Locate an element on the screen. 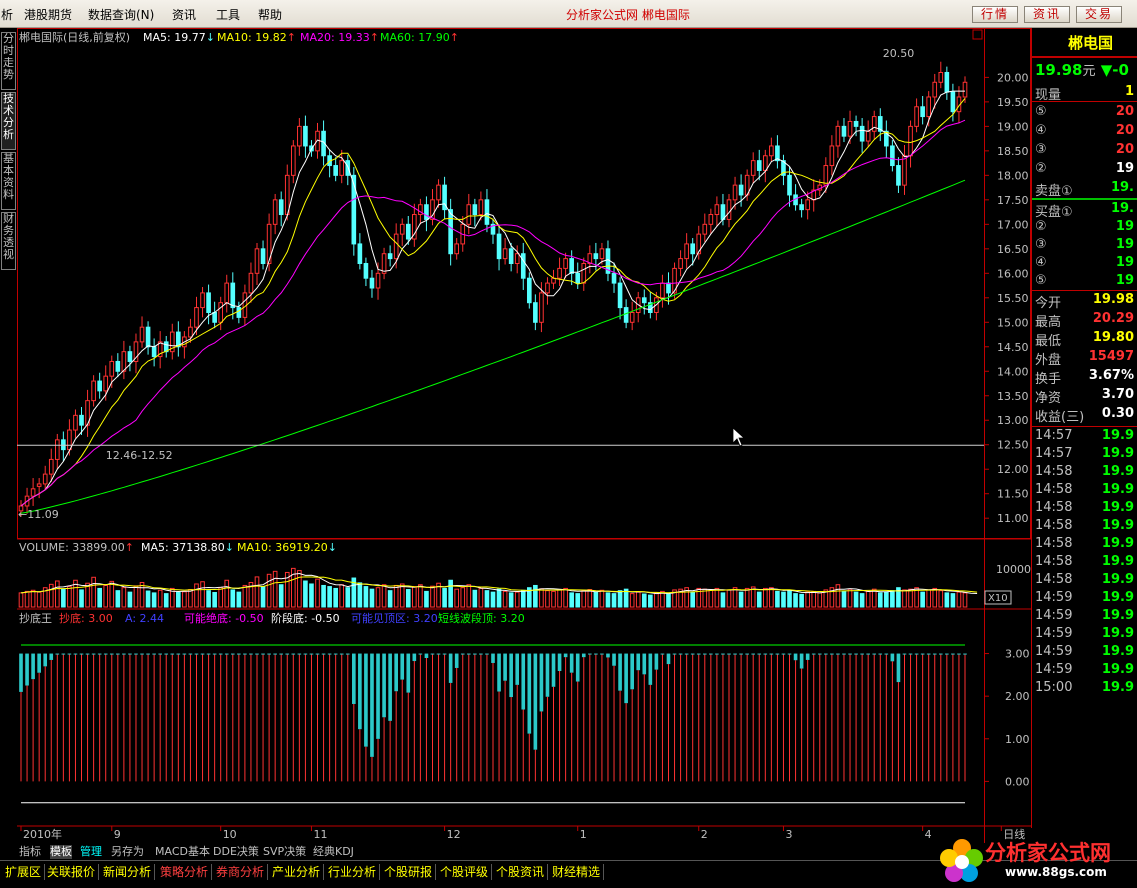 The width and height of the screenshot is (1137, 888). status-finance-picks: 财经精选 is located at coordinates (577, 872).